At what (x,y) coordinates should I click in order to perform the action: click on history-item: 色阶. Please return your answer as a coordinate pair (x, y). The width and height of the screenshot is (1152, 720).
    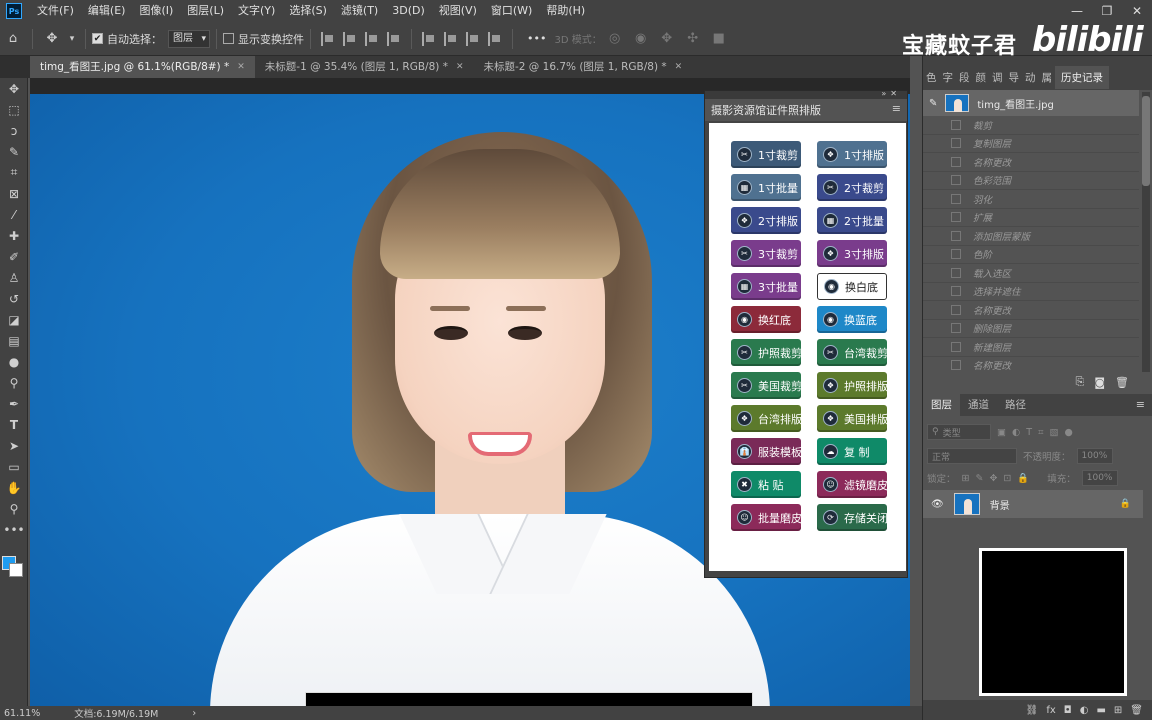
    Looking at the image, I should click on (1031, 255).